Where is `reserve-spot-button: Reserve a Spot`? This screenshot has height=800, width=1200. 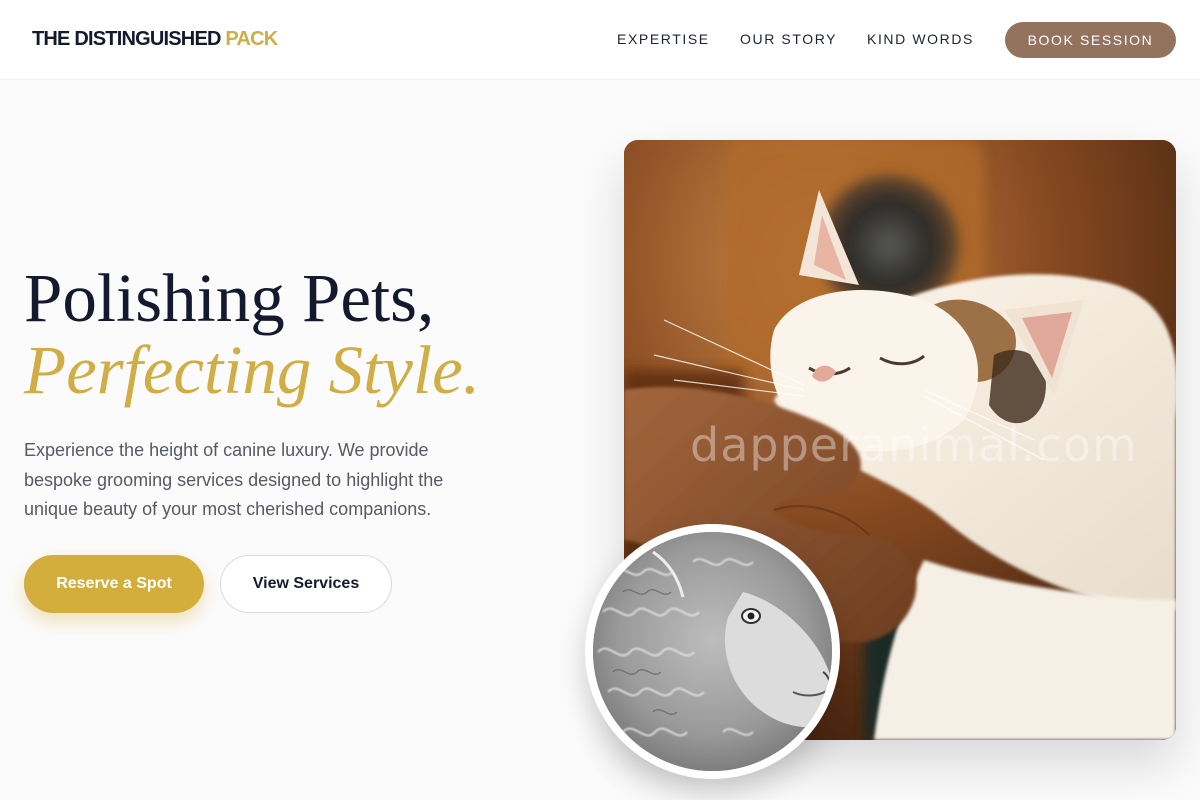 reserve-spot-button: Reserve a Spot is located at coordinates (114, 584).